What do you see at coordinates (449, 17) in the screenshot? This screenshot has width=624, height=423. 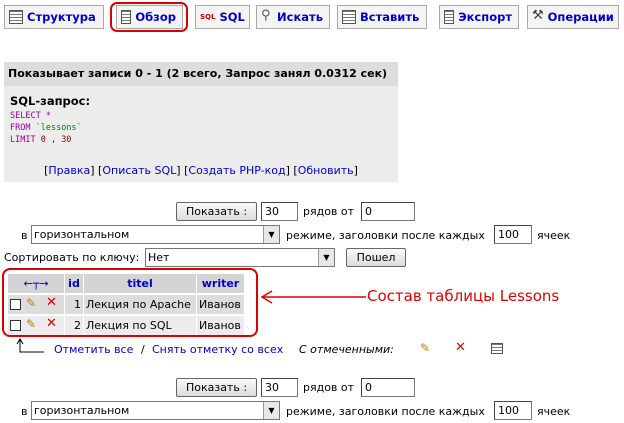 I see `export-icon` at bounding box center [449, 17].